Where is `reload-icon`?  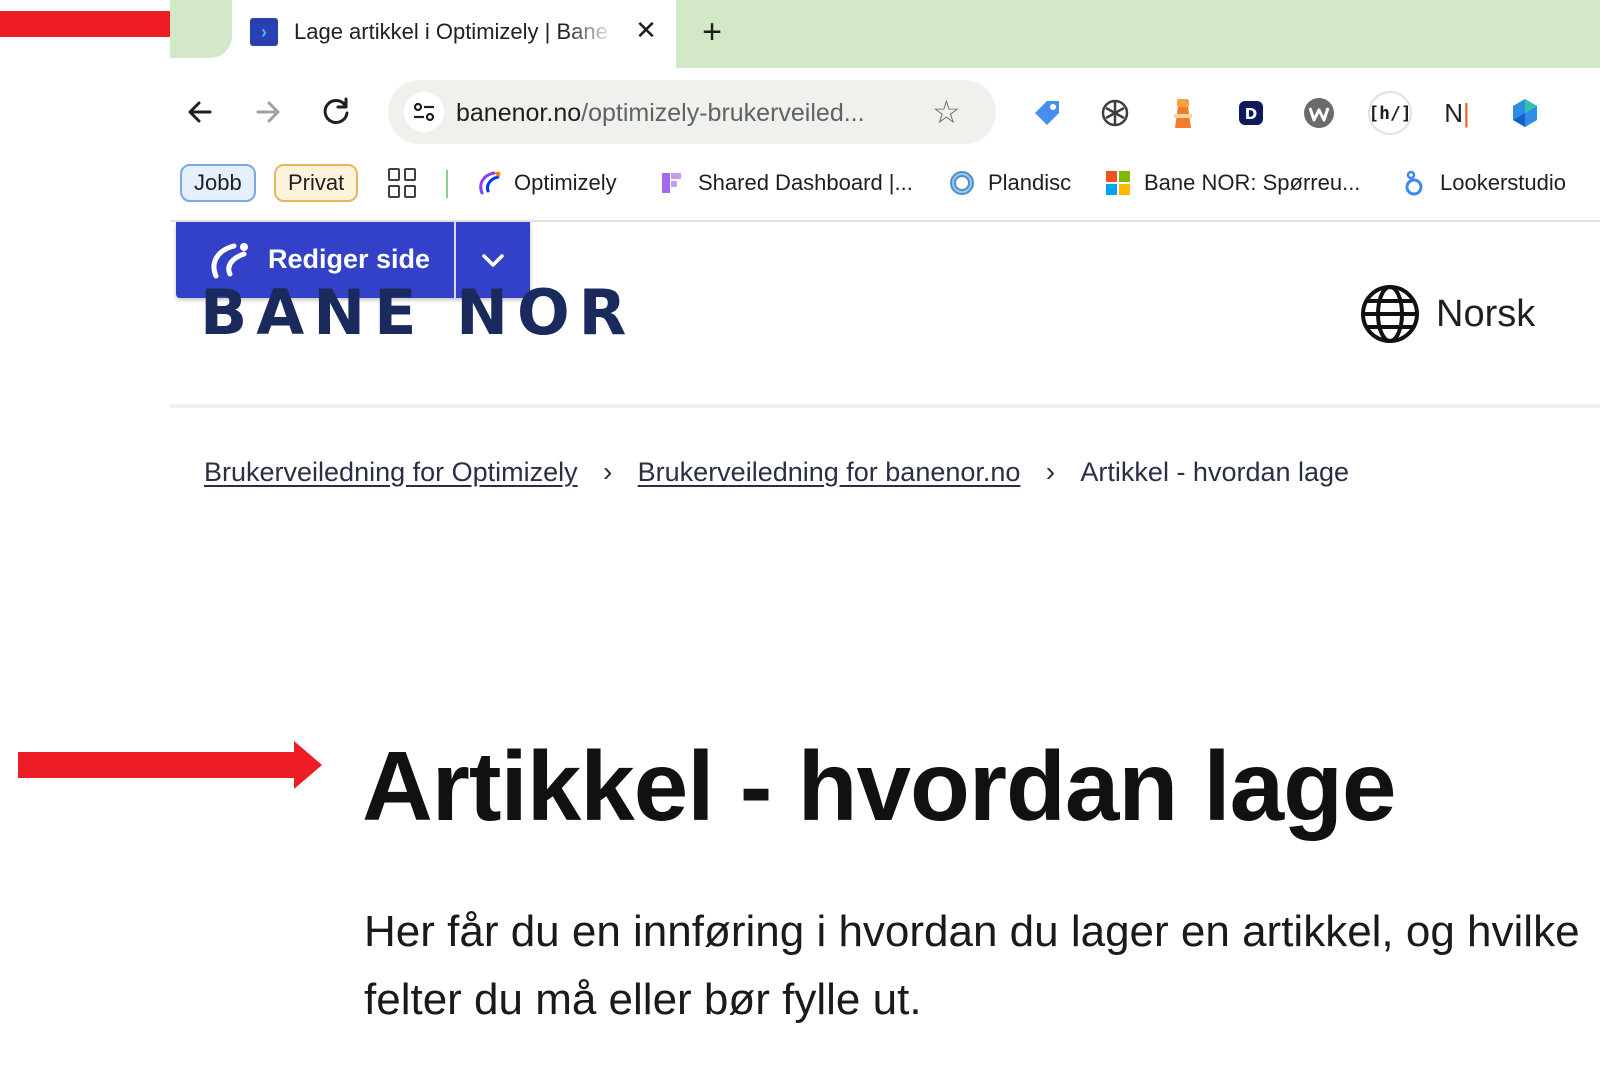
reload-icon is located at coordinates (336, 110).